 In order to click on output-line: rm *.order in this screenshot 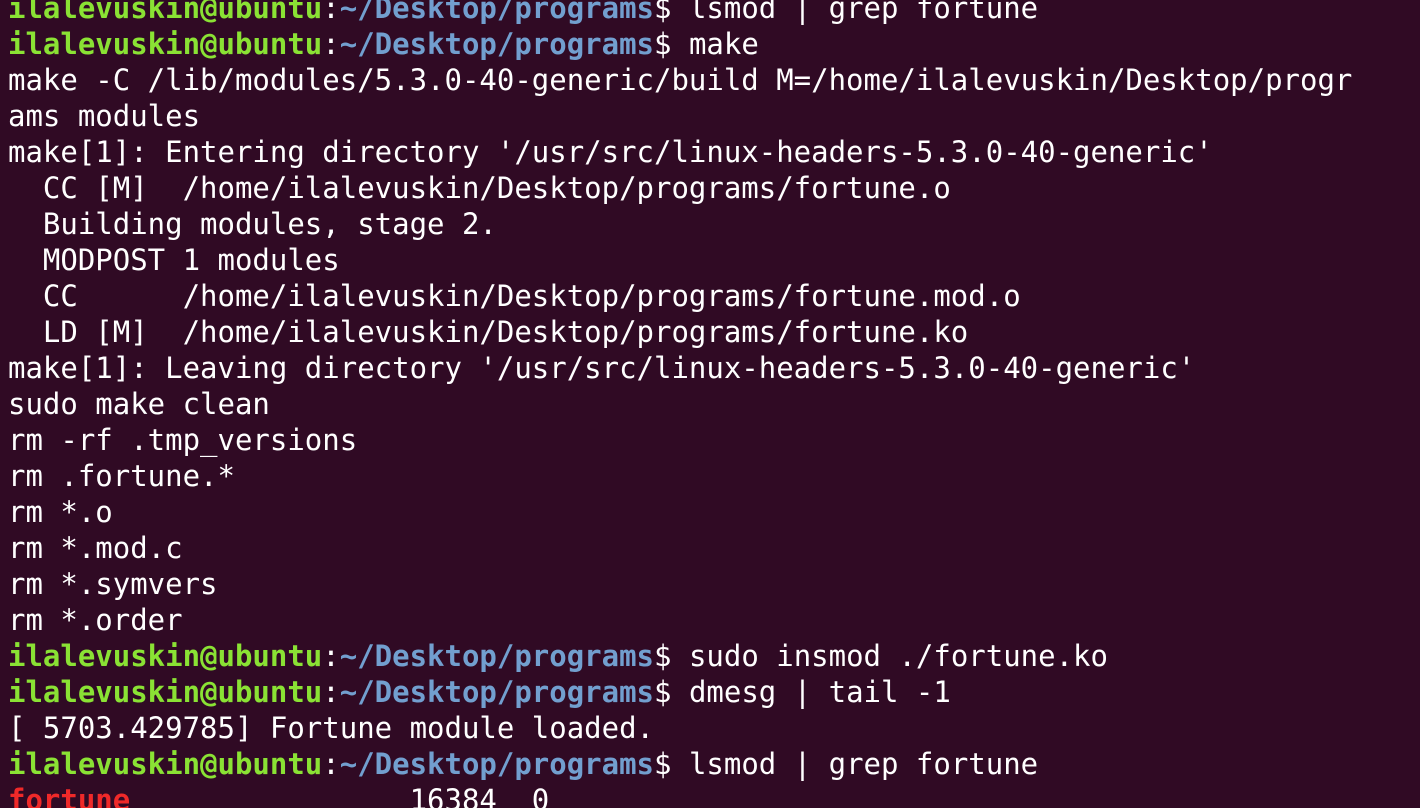, I will do `click(680, 620)`.